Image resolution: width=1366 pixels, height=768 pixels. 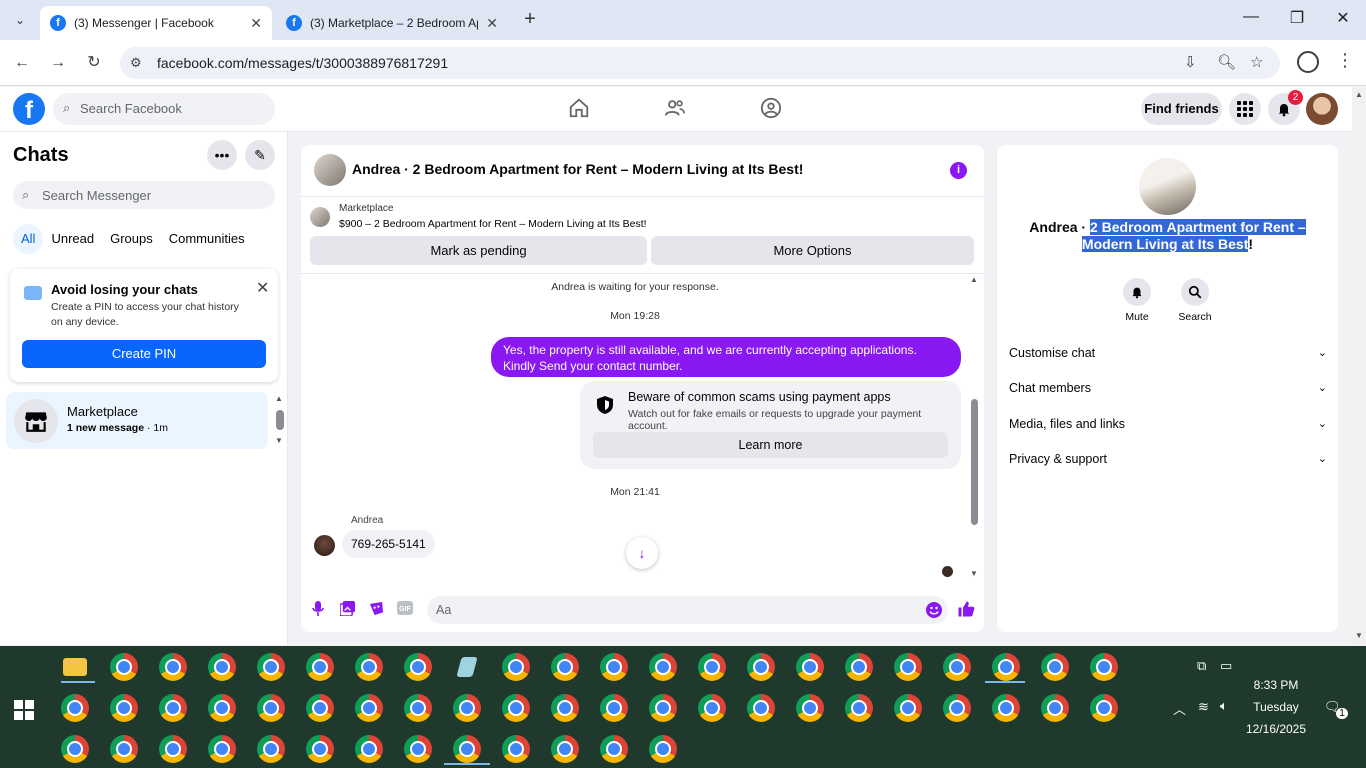 What do you see at coordinates (324, 545) in the screenshot?
I see `sender-avatar` at bounding box center [324, 545].